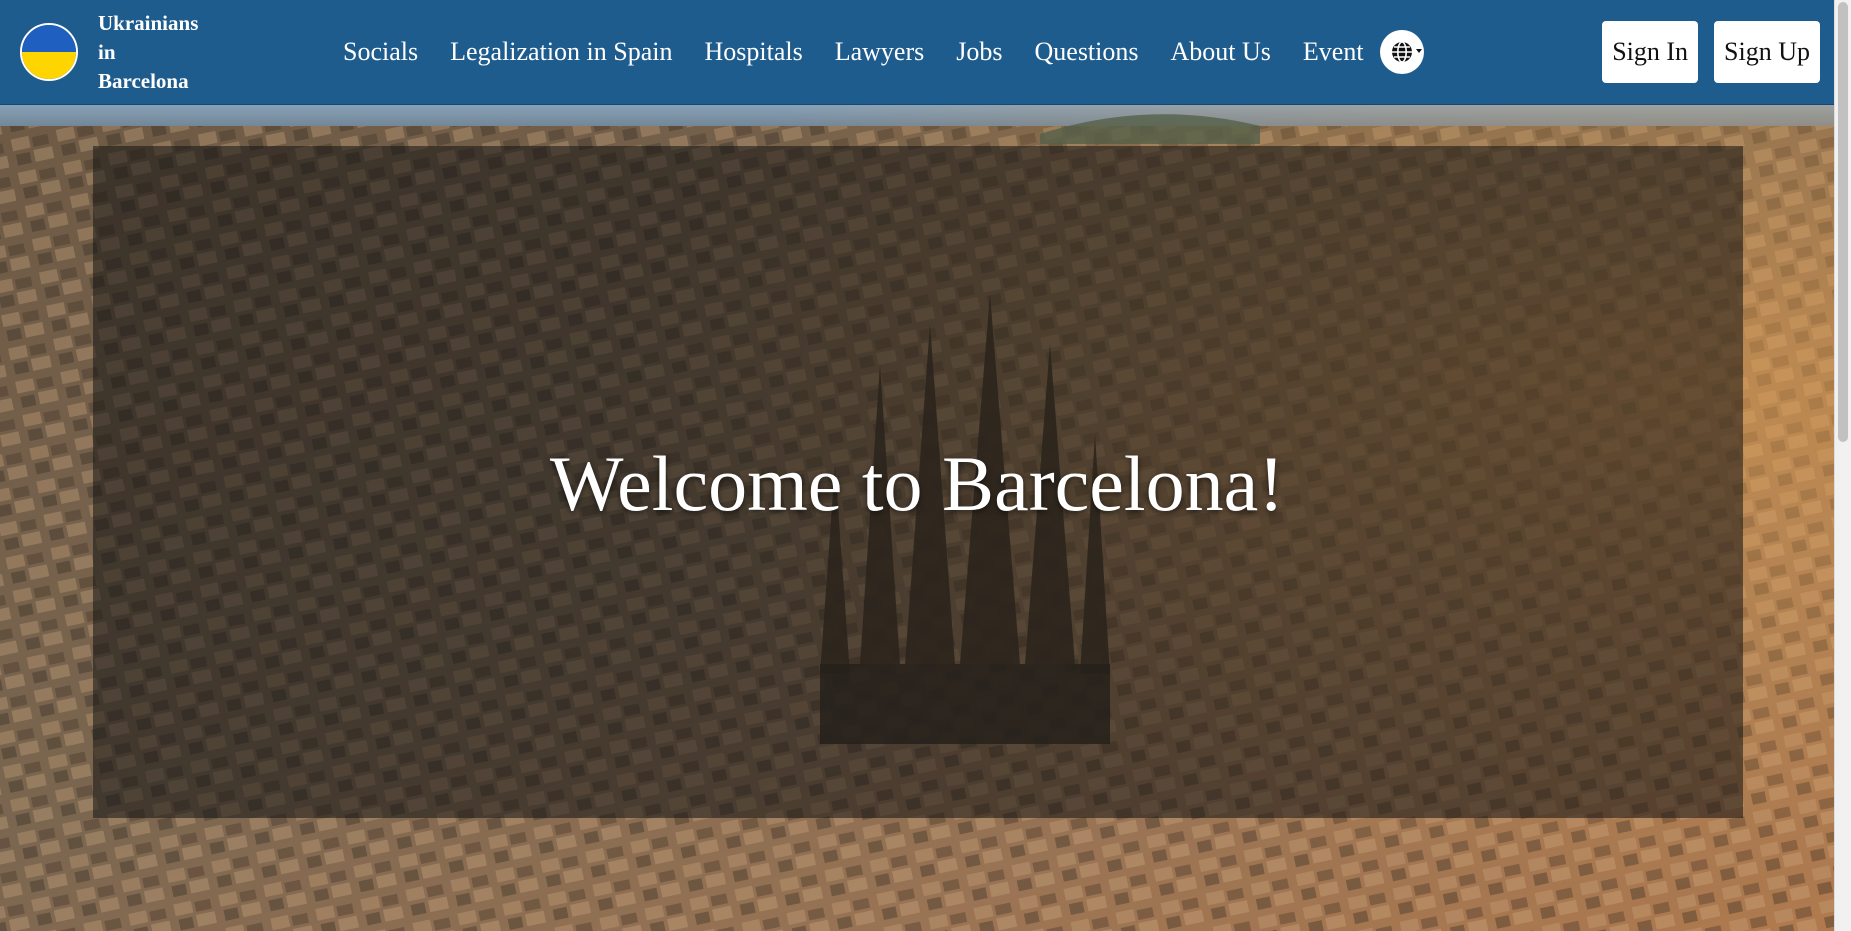  What do you see at coordinates (158, 52) in the screenshot?
I see `brand-name: Ukrainians in Barcelona` at bounding box center [158, 52].